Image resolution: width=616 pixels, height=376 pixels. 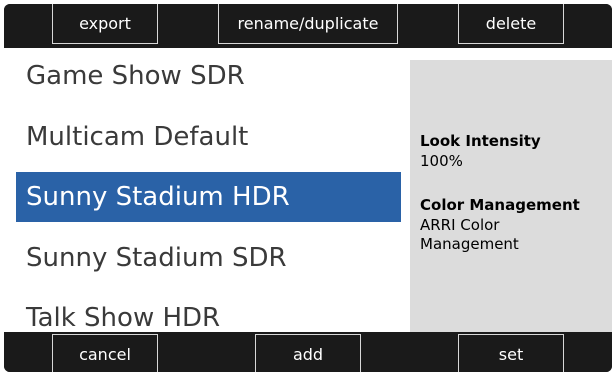 I want to click on rename-duplicate-button: rename/duplicate, so click(x=308, y=24).